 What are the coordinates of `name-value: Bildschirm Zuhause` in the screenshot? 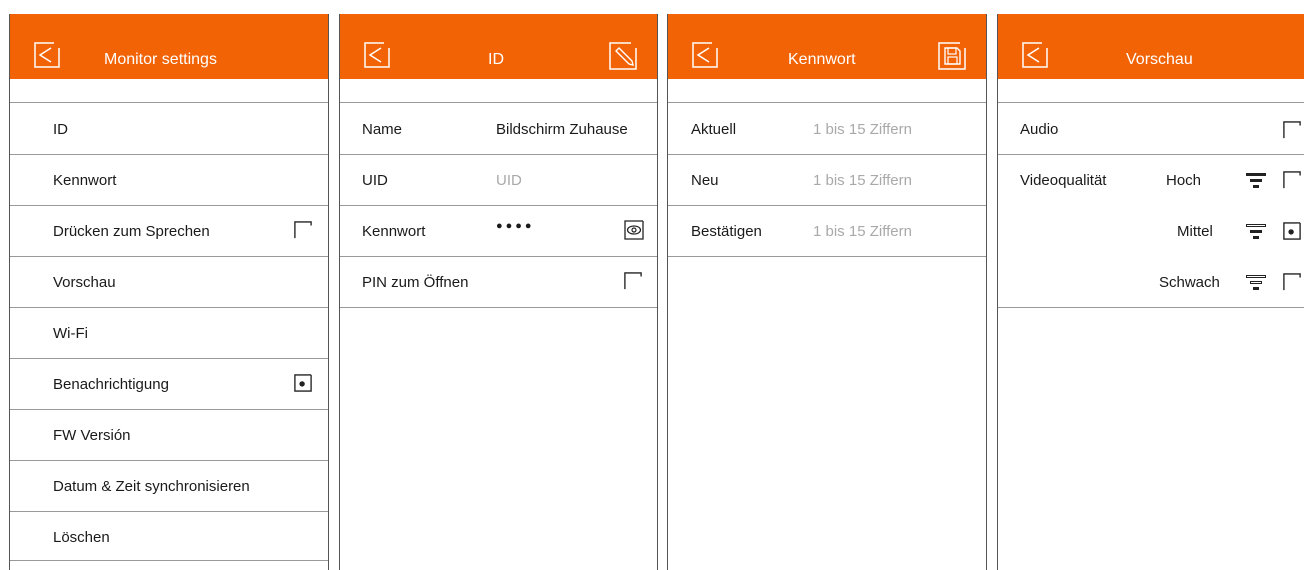 It's located at (562, 129).